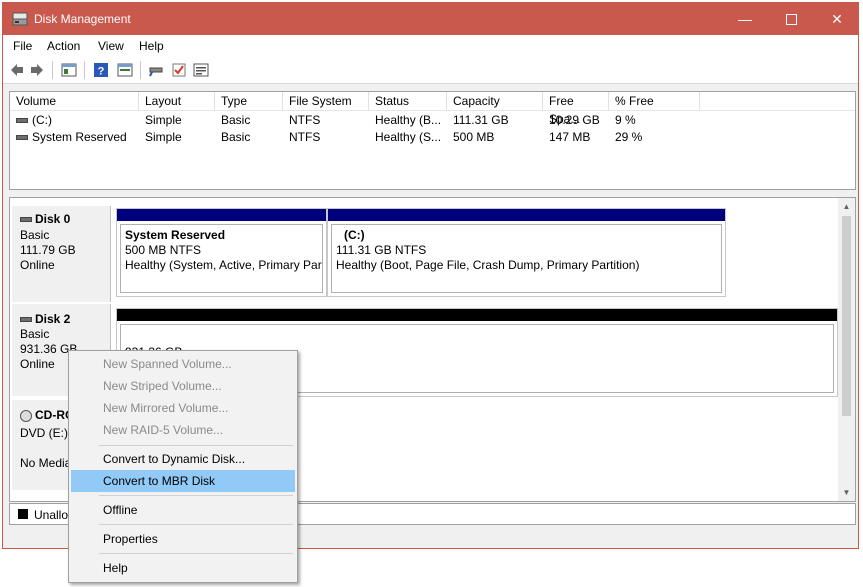  I want to click on maximize-button, so click(791, 19).